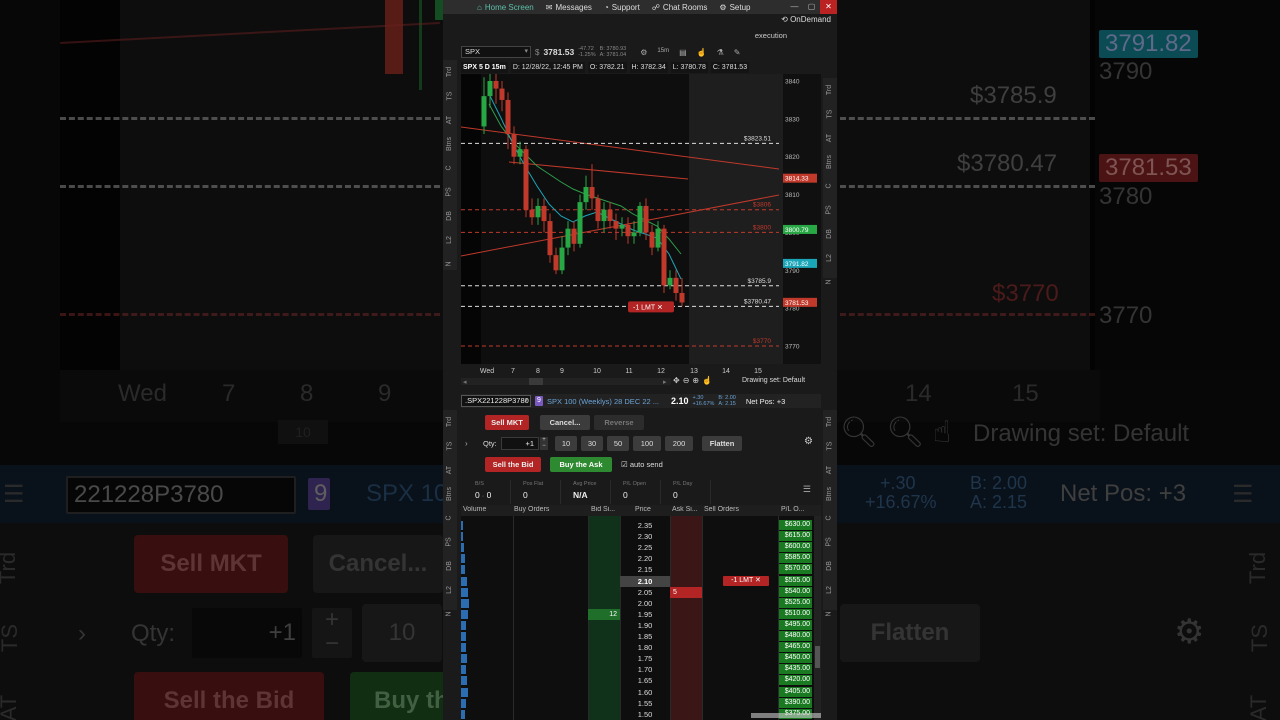 The image size is (1280, 720). I want to click on chart-change: -47.72 -1.25%, so click(587, 52).